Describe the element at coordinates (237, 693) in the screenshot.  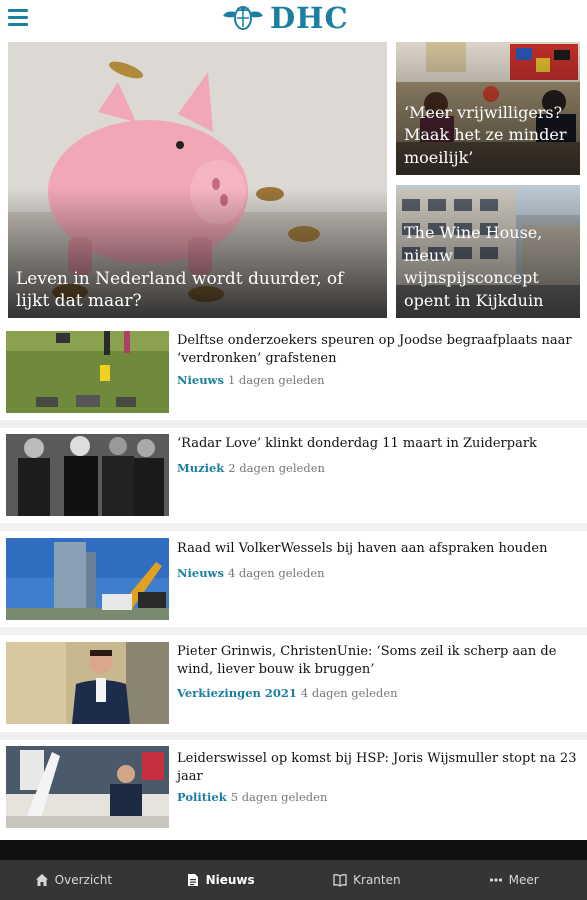
I see `article-category: Verkiezingen 2021` at that location.